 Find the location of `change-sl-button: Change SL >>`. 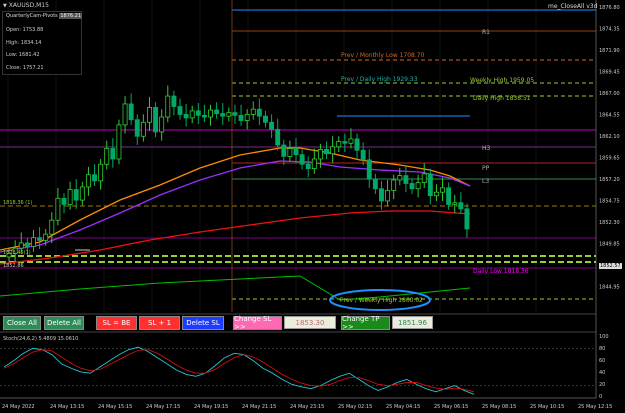

change-sl-button: Change SL >> is located at coordinates (257, 323).